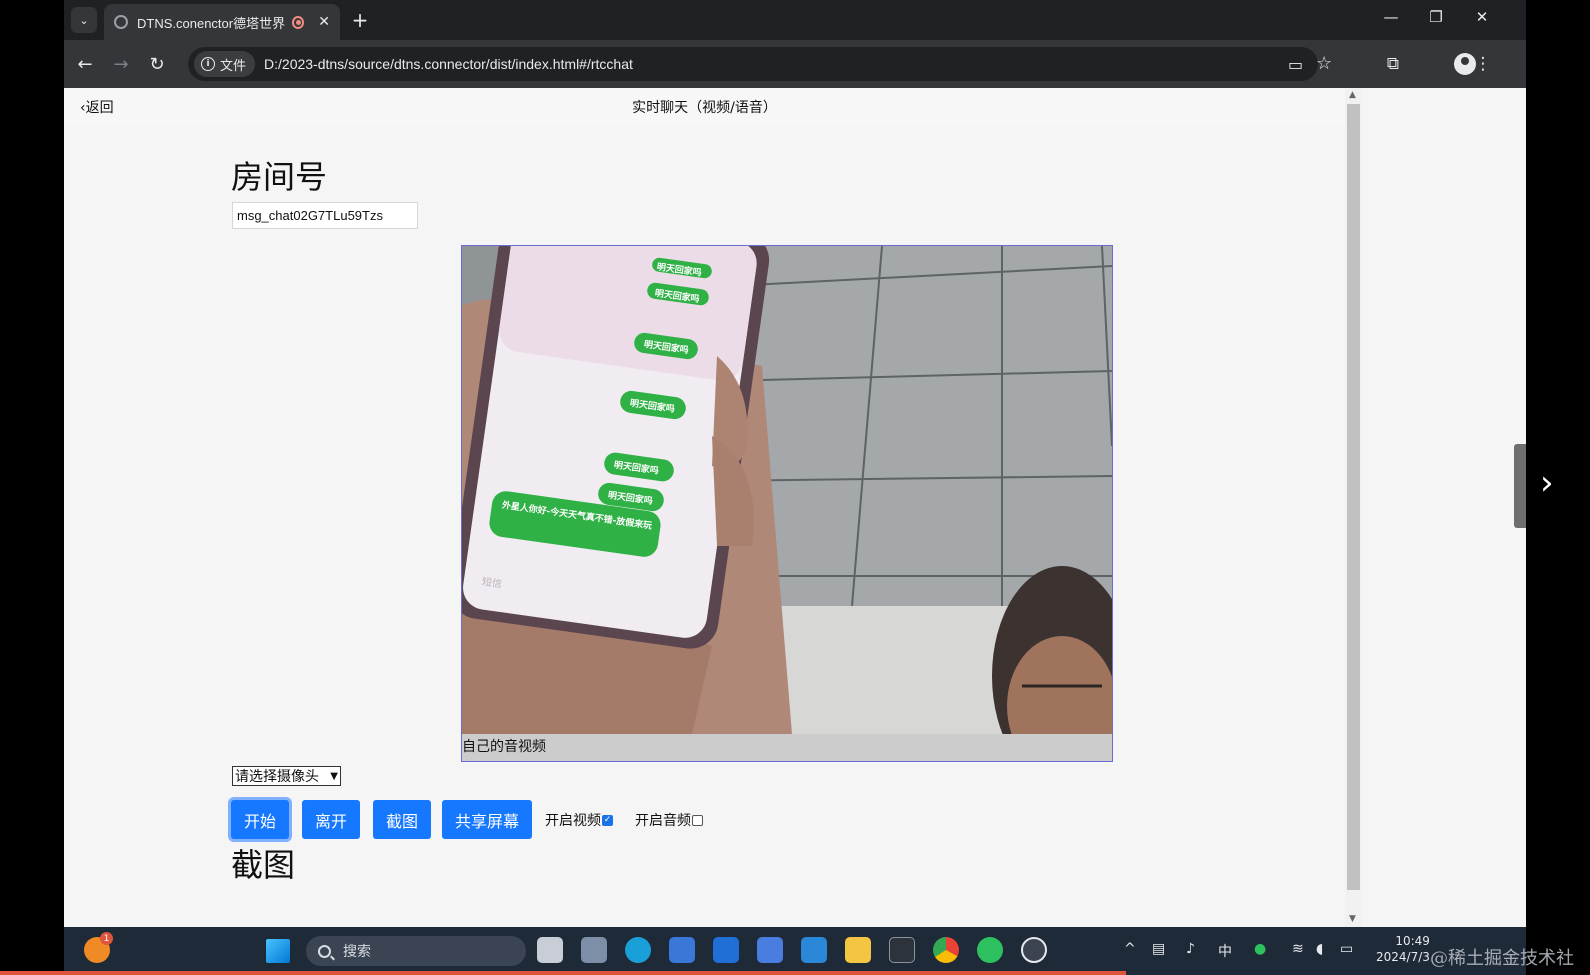 This screenshot has height=975, width=1590. What do you see at coordinates (1547, 483) in the screenshot?
I see `chevron-right-icon: ›` at bounding box center [1547, 483].